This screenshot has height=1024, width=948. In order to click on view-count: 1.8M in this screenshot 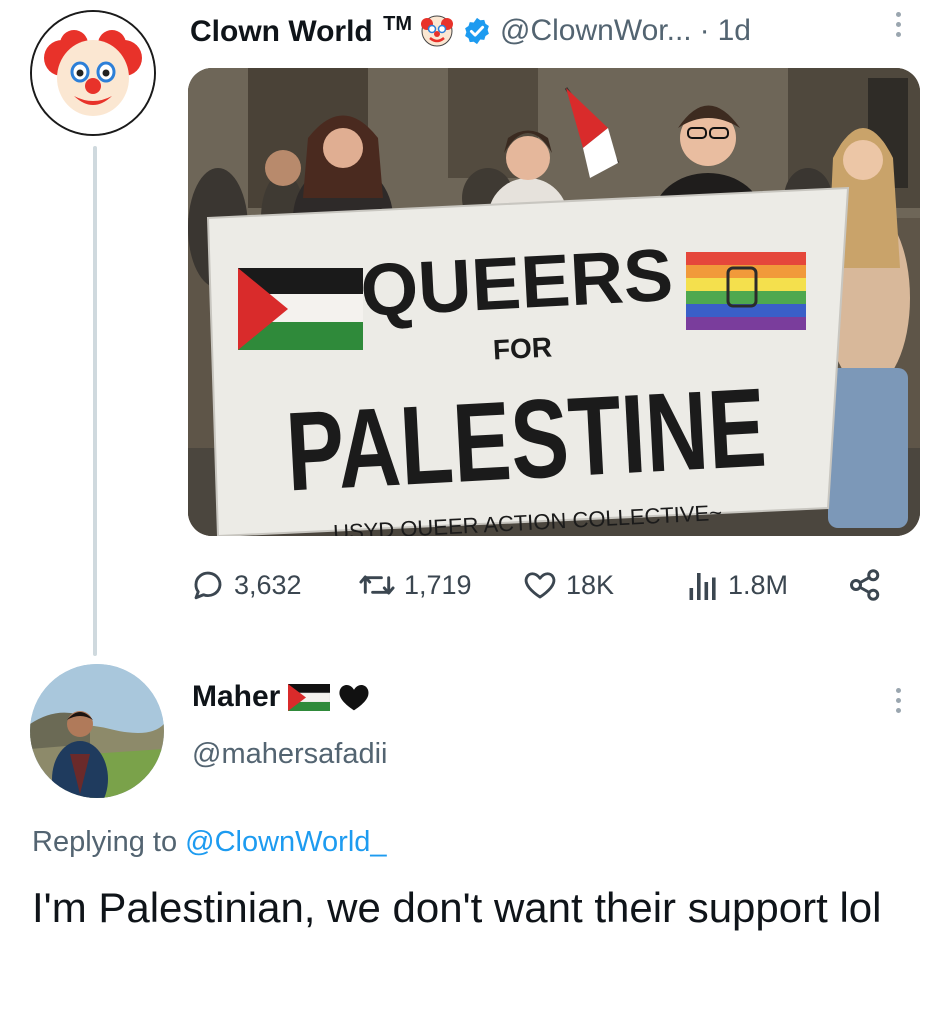, I will do `click(758, 584)`.